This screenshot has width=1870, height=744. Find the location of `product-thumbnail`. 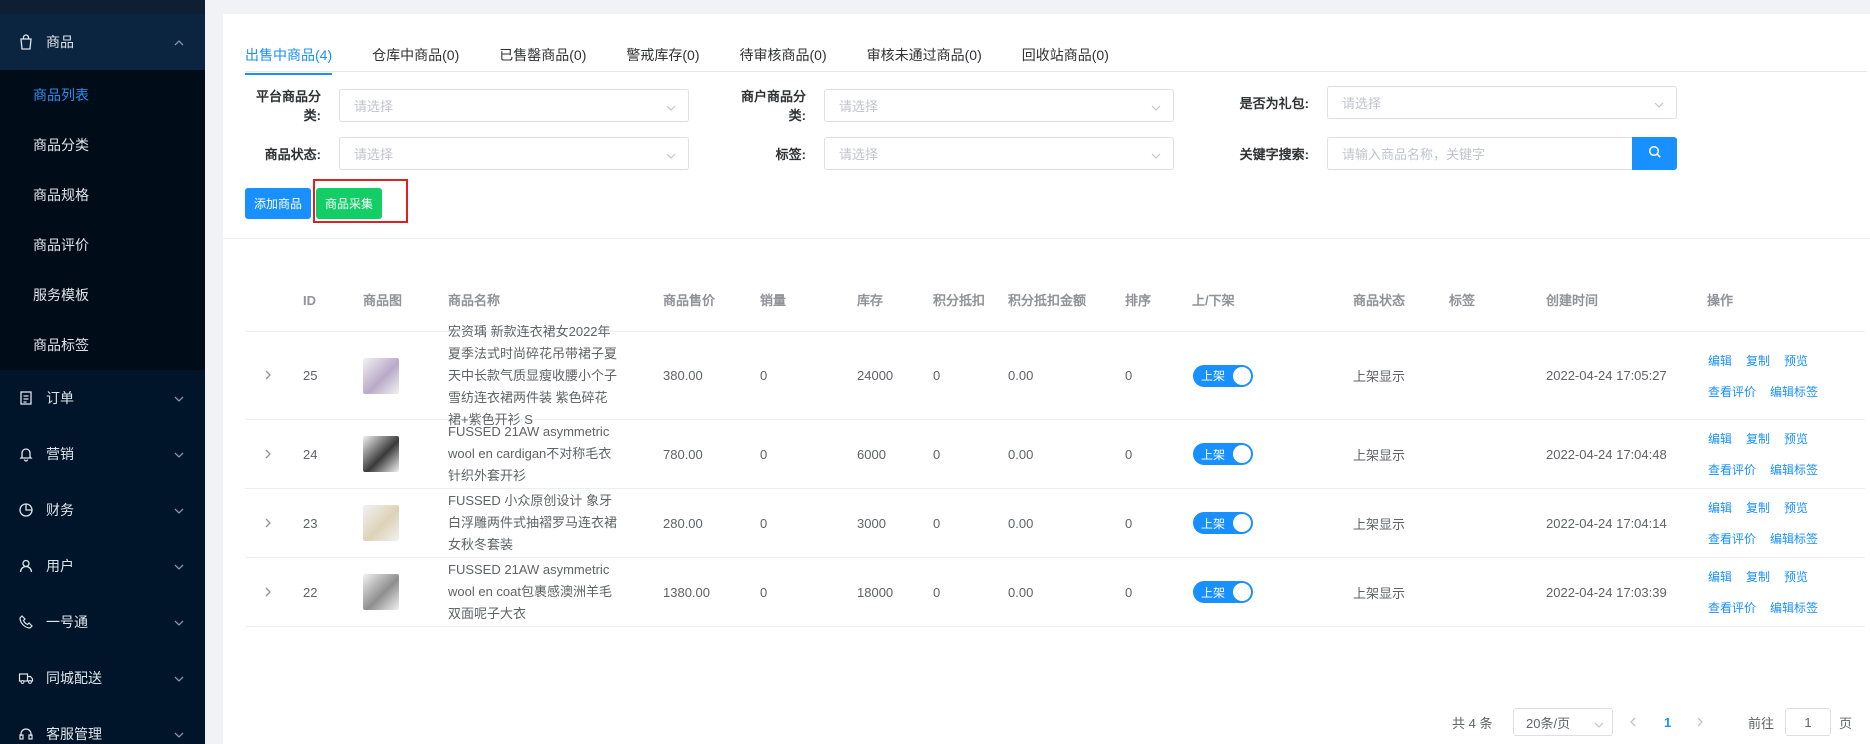

product-thumbnail is located at coordinates (381, 375).